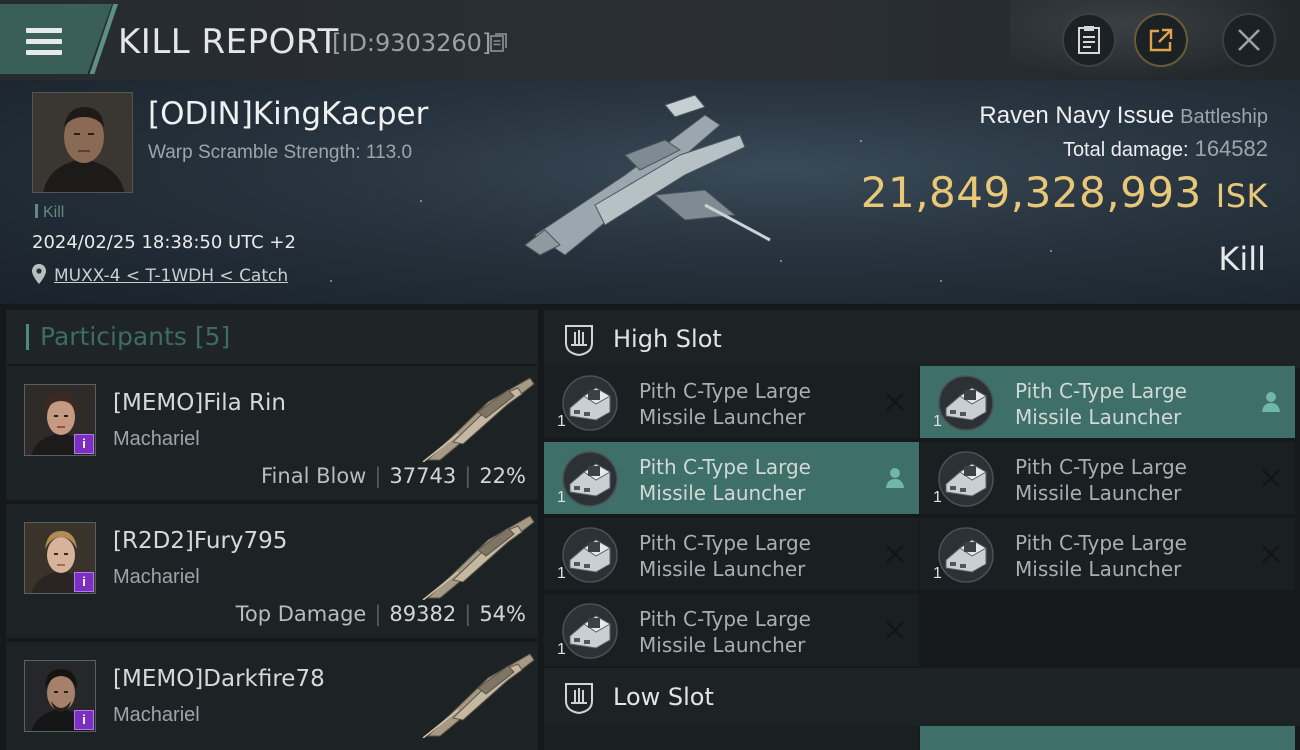  What do you see at coordinates (502, 476) in the screenshot?
I see `participant-percent: 22%` at bounding box center [502, 476].